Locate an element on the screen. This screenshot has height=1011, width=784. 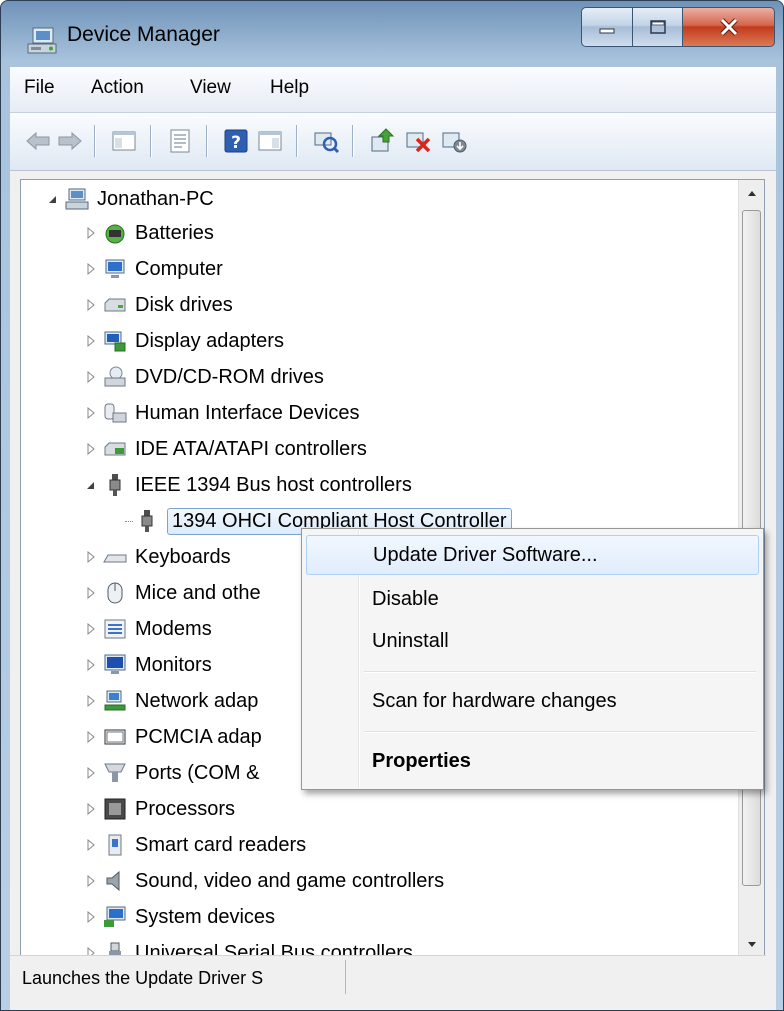
scroll-up-button is located at coordinates (751, 193).